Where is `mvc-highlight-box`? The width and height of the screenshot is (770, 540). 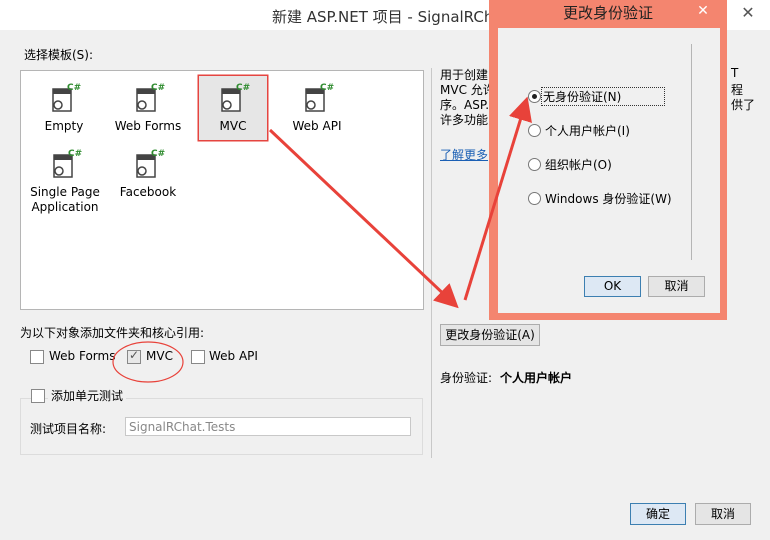
mvc-highlight-box is located at coordinates (233, 108).